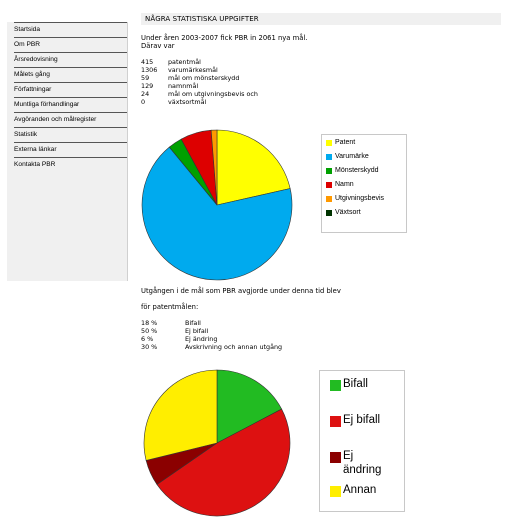 This screenshot has height=517, width=511. What do you see at coordinates (149, 347) in the screenshot?
I see `outcome-percent: 30 %` at bounding box center [149, 347].